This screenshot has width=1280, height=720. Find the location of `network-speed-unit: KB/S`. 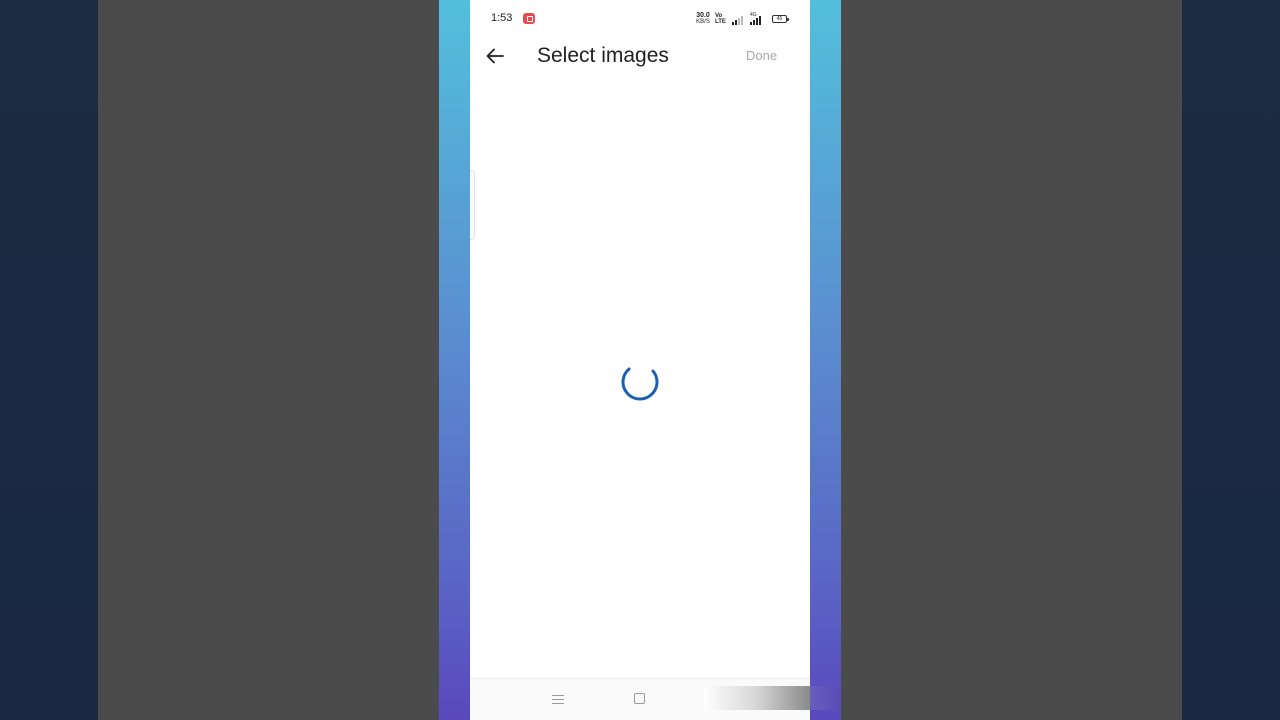

network-speed-unit: KB/S is located at coordinates (703, 22).